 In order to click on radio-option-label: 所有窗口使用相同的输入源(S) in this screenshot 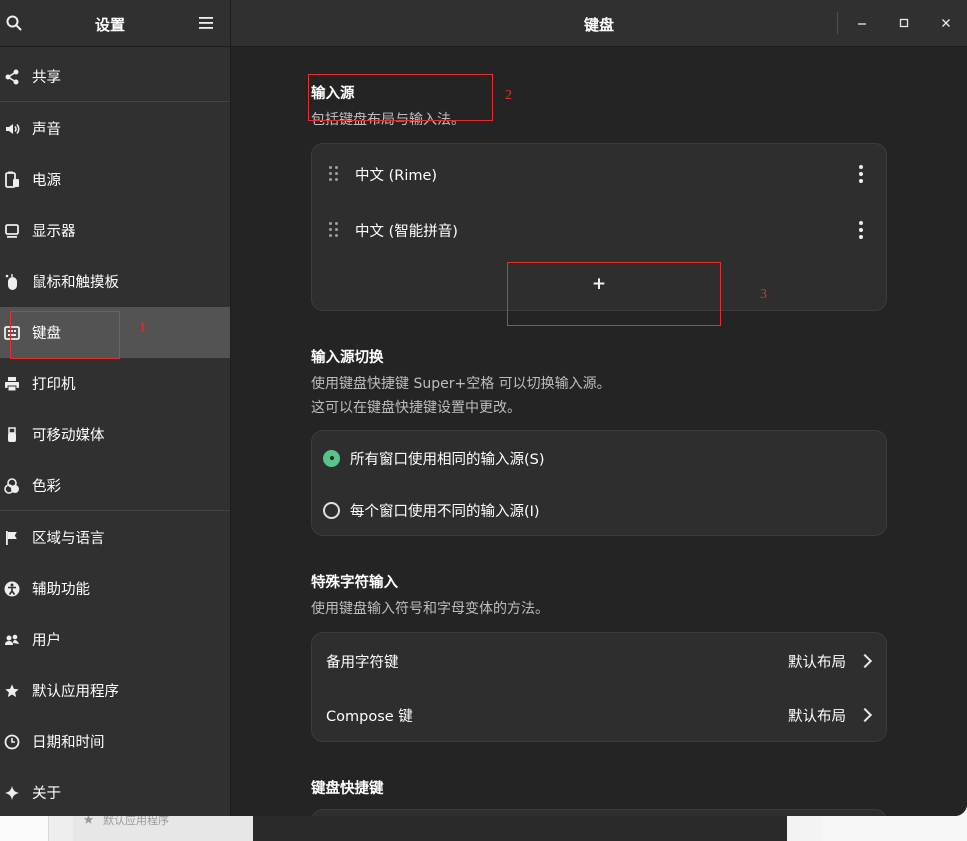, I will do `click(447, 459)`.